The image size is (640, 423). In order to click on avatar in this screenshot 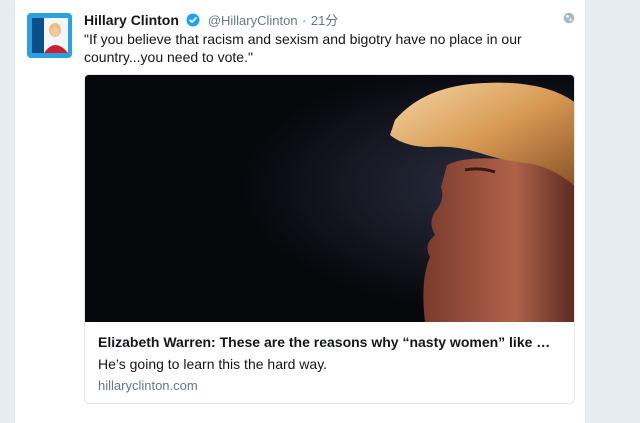, I will do `click(49, 35)`.